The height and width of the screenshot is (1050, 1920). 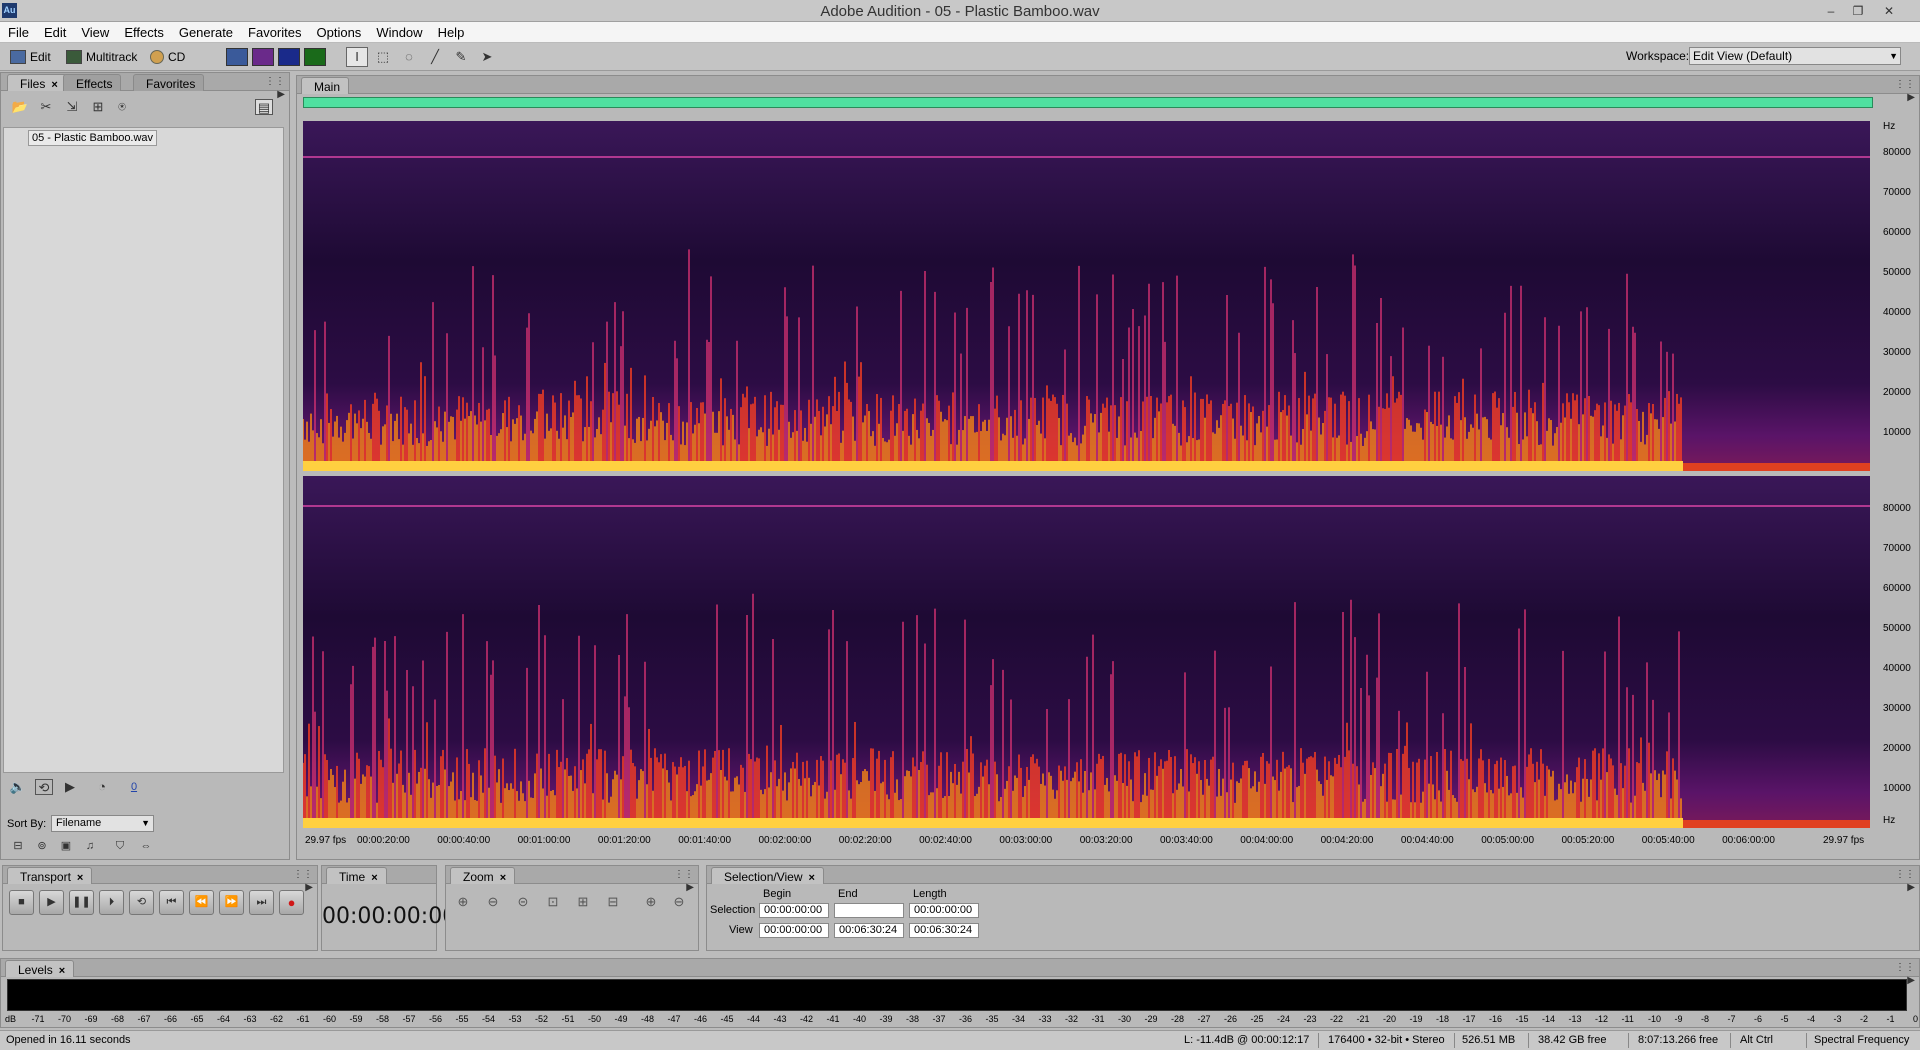 What do you see at coordinates (1743, 56) in the screenshot?
I see `workspace-value: Edit View (Default)` at bounding box center [1743, 56].